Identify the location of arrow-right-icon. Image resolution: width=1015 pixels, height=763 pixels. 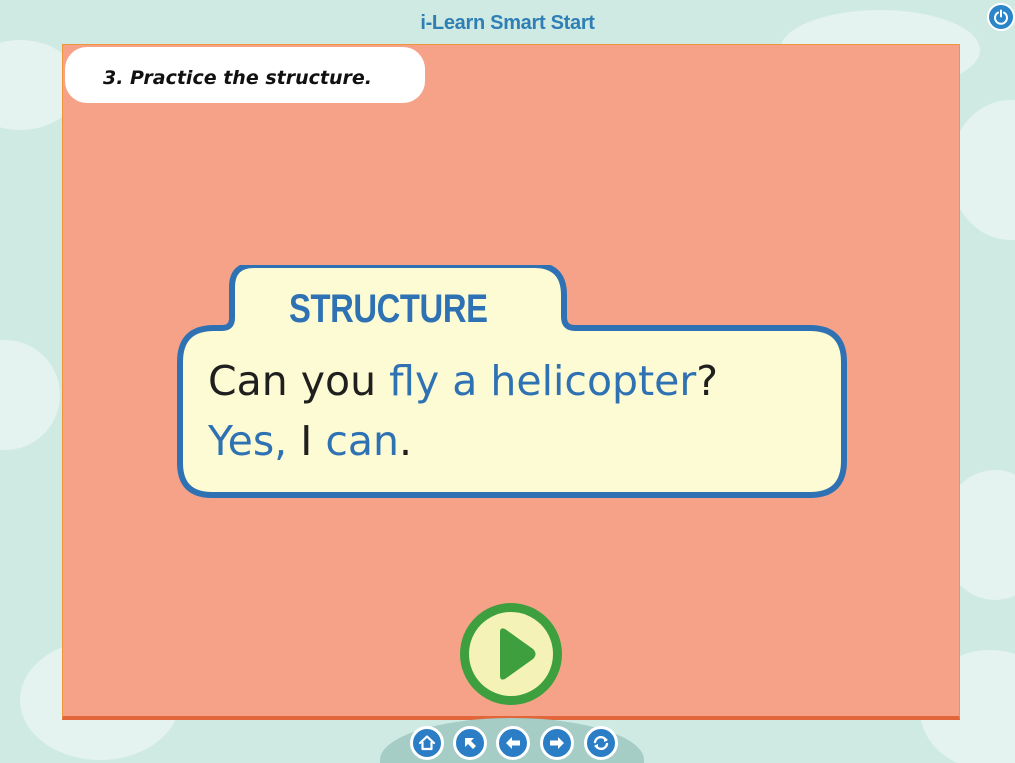
(557, 743).